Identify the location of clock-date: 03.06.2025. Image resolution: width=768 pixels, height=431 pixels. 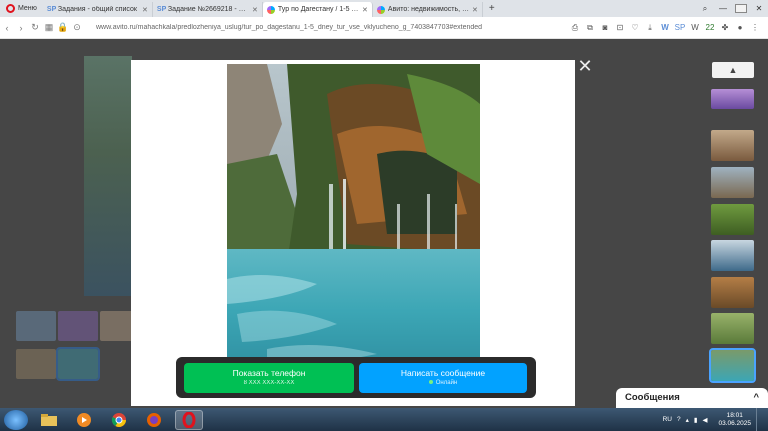
(734, 423).